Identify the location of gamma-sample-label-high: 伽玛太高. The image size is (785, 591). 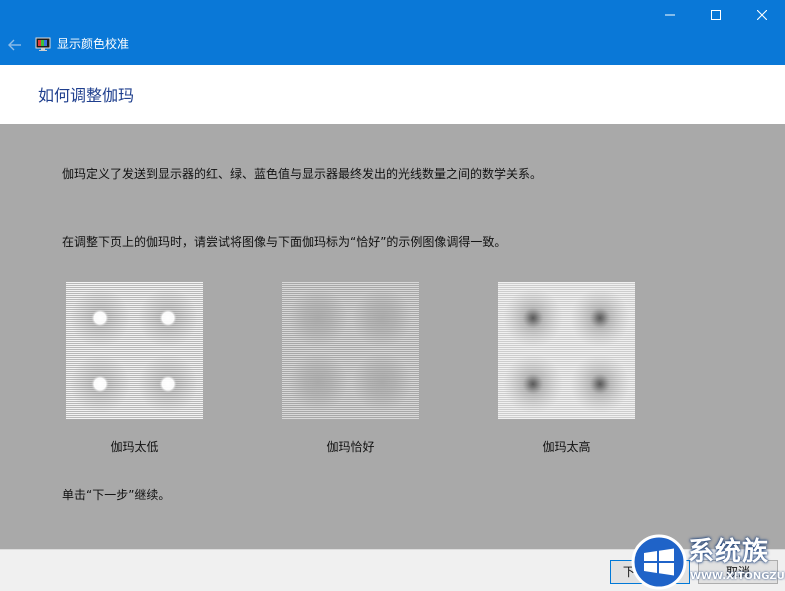
(566, 447).